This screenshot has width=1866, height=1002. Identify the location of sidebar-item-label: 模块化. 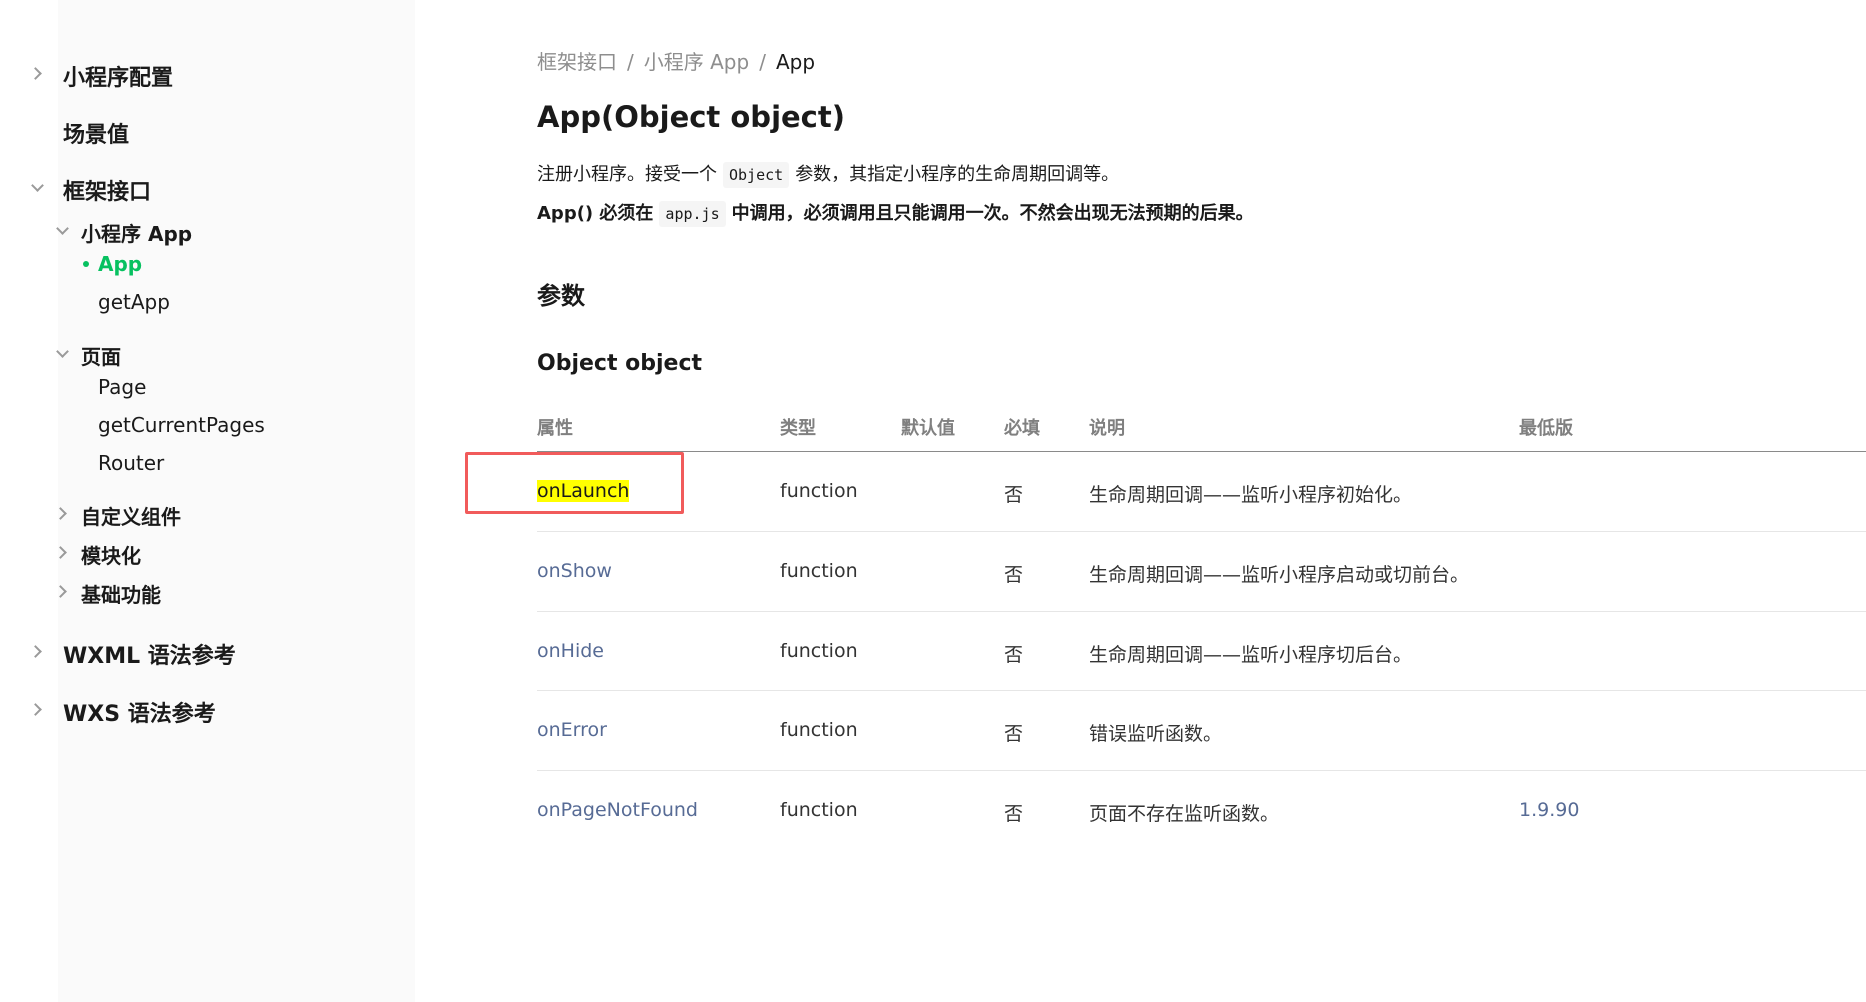
(111, 556).